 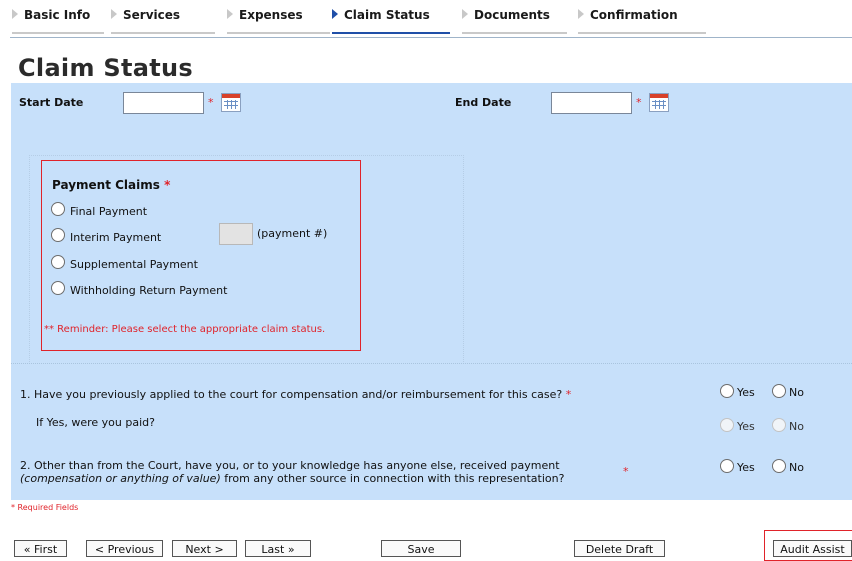 I want to click on tabs-divider, so click(x=431, y=37).